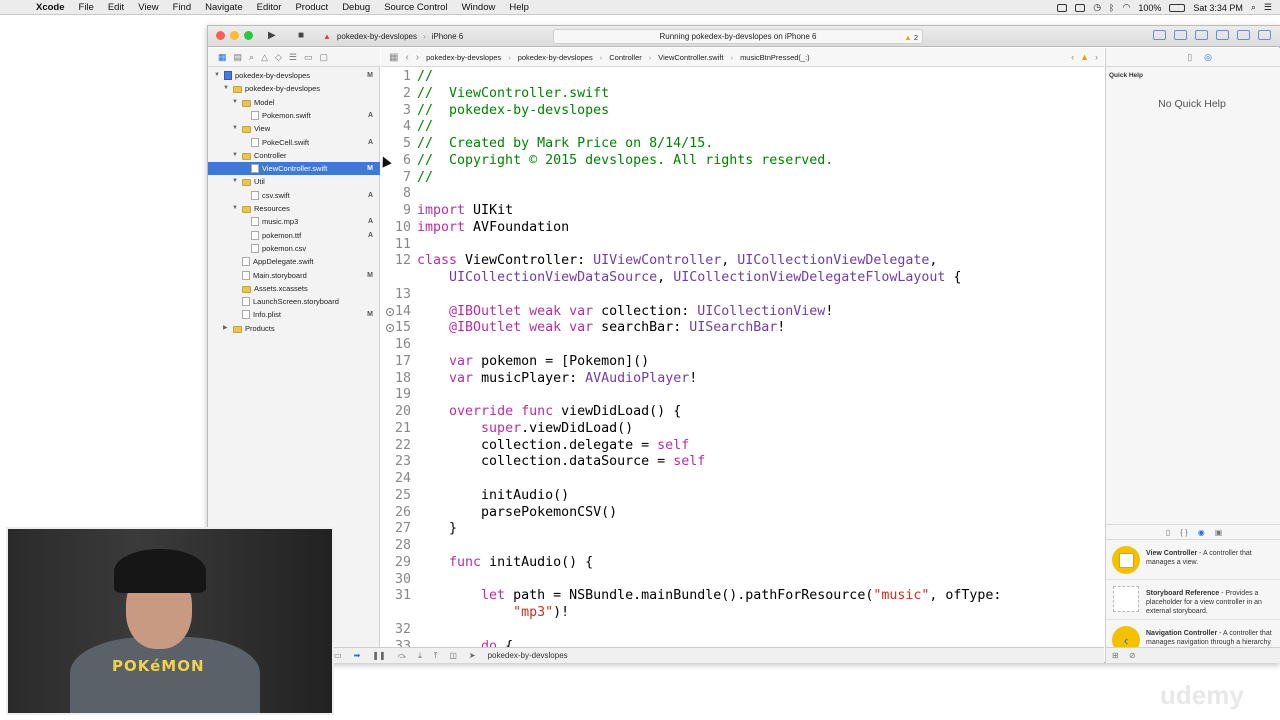 This screenshot has height=720, width=1280. I want to click on grid-view-icon: ⊞, so click(1115, 655).